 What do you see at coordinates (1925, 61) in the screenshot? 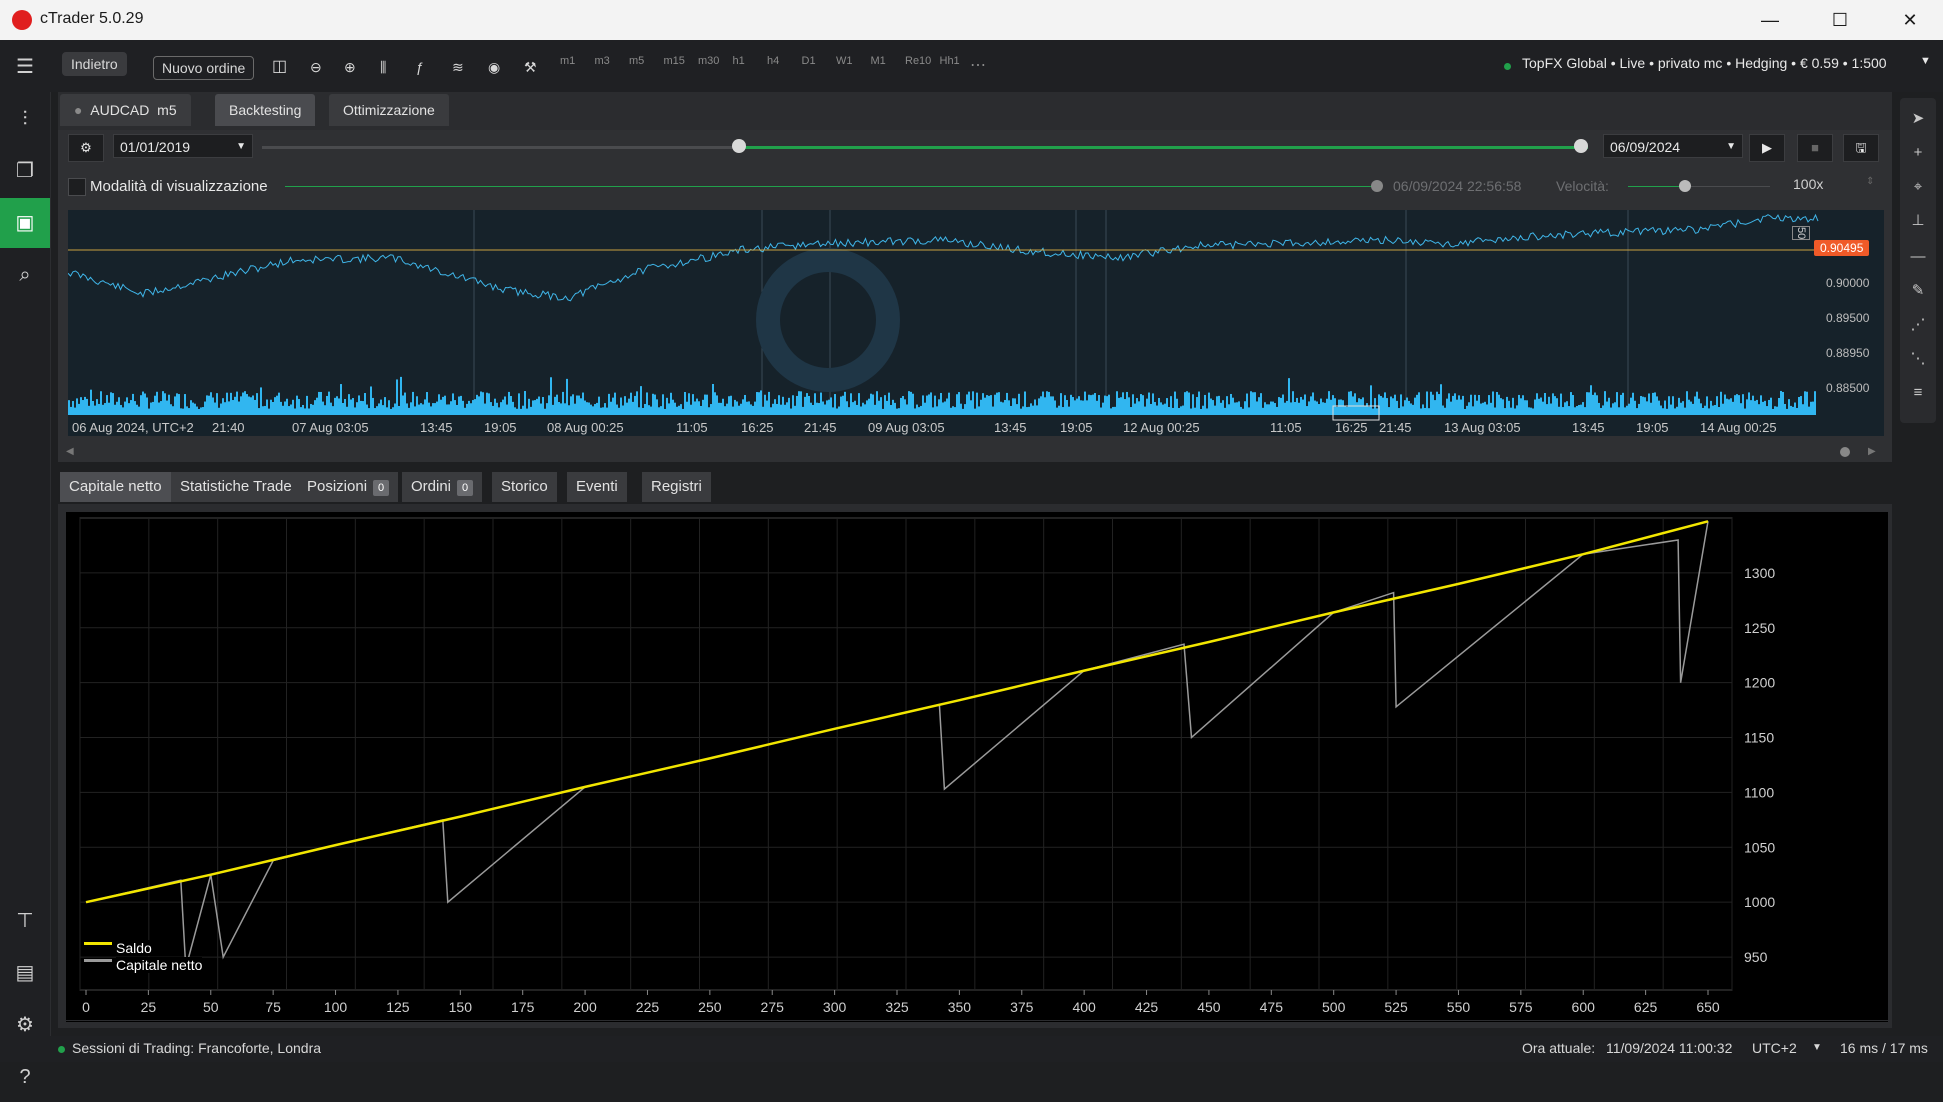
I see `account-dropdown-icon: ▼` at bounding box center [1925, 61].